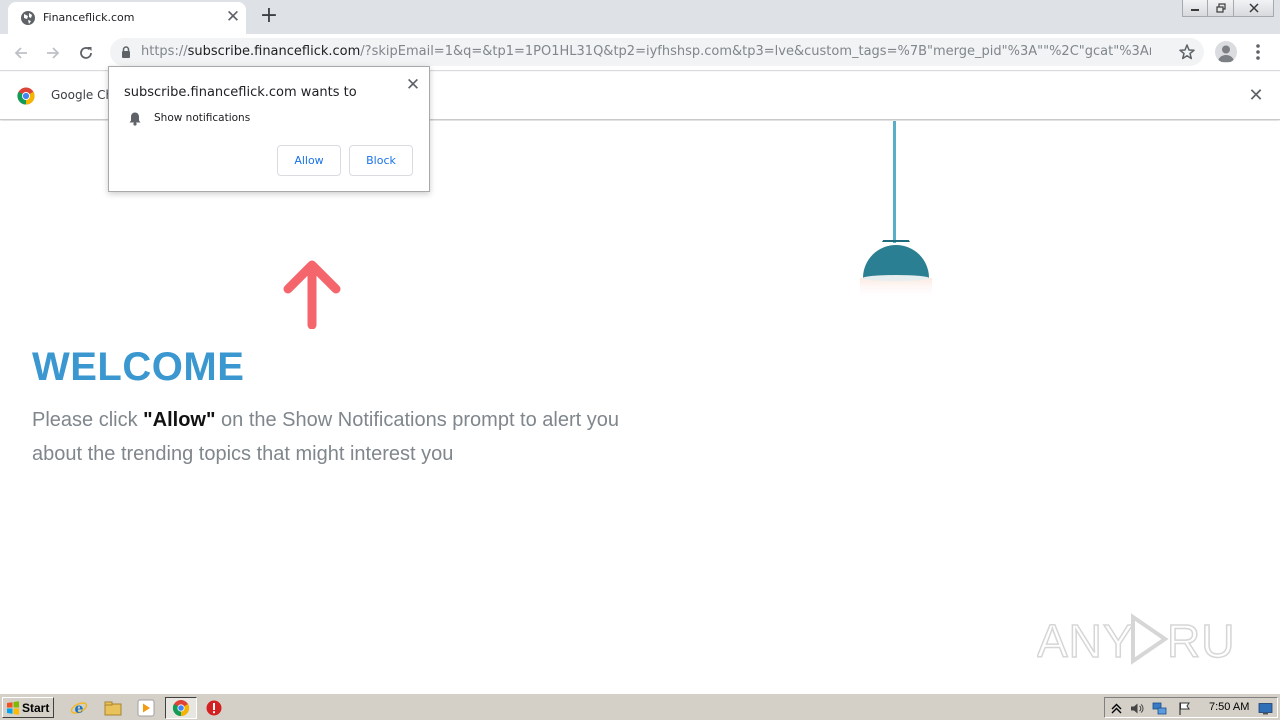 The width and height of the screenshot is (1280, 720). I want to click on start-button: Start, so click(28, 707).